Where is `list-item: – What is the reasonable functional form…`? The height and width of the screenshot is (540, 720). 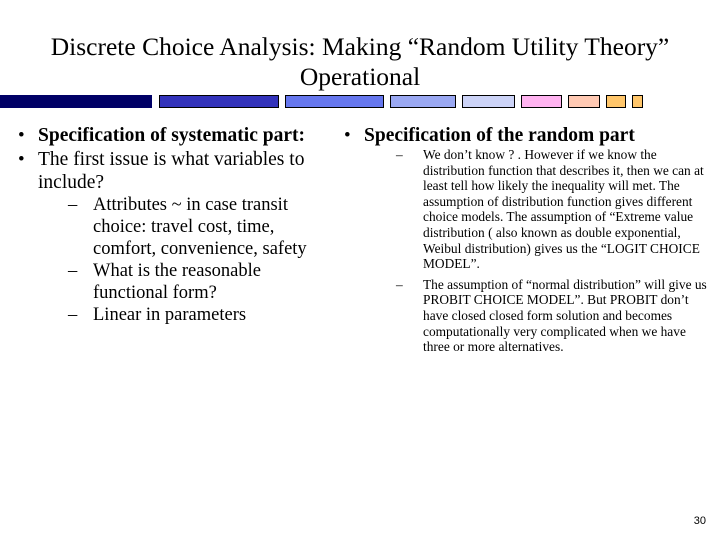
list-item: – What is the reasonable functional form… is located at coordinates (195, 282).